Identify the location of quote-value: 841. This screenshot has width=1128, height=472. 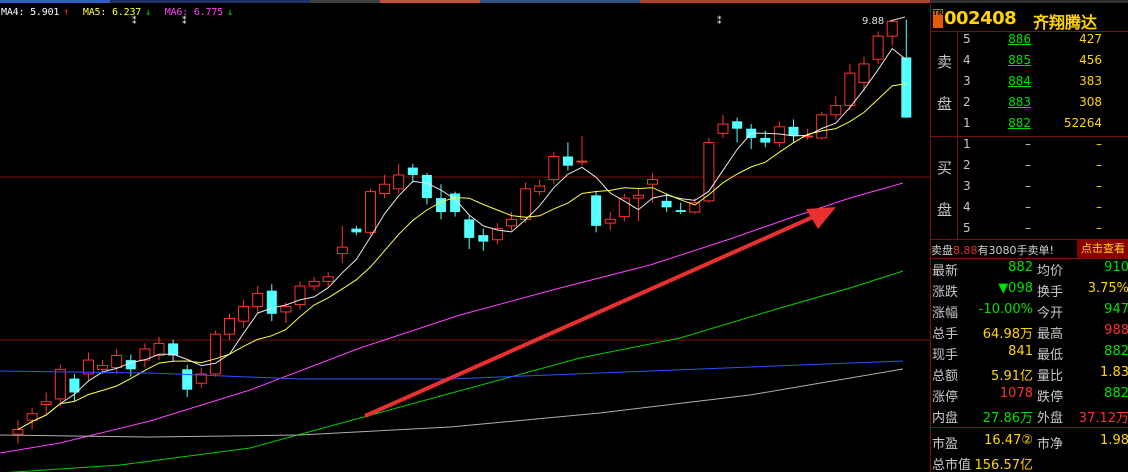
(1020, 351).